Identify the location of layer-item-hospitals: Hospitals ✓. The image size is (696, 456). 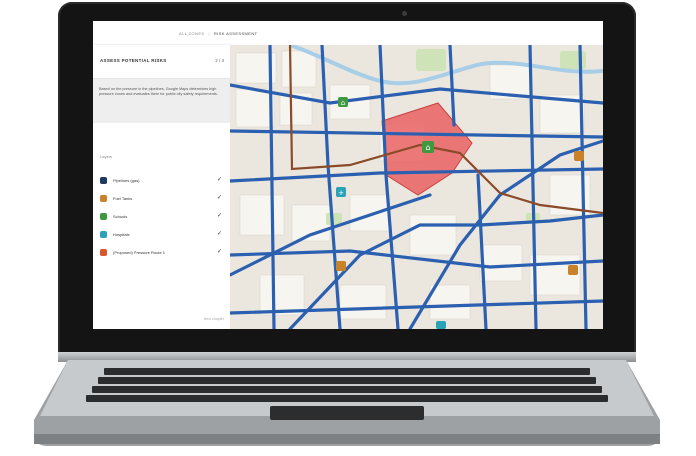
(161, 236).